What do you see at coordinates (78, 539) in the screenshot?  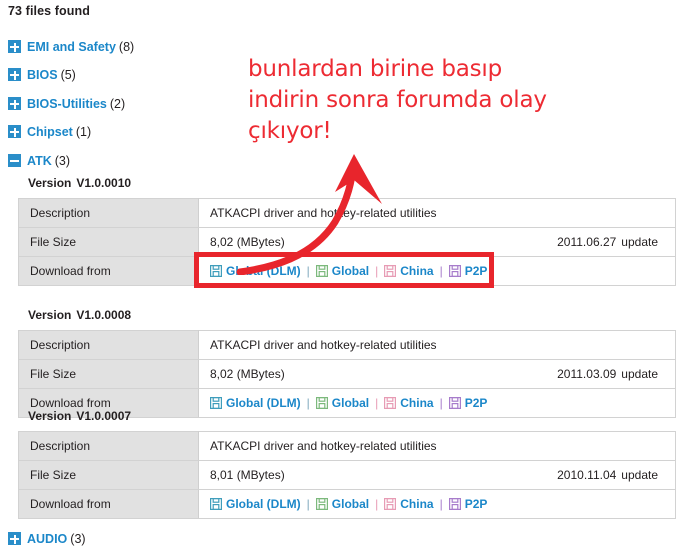 I see `category-count: (3)` at bounding box center [78, 539].